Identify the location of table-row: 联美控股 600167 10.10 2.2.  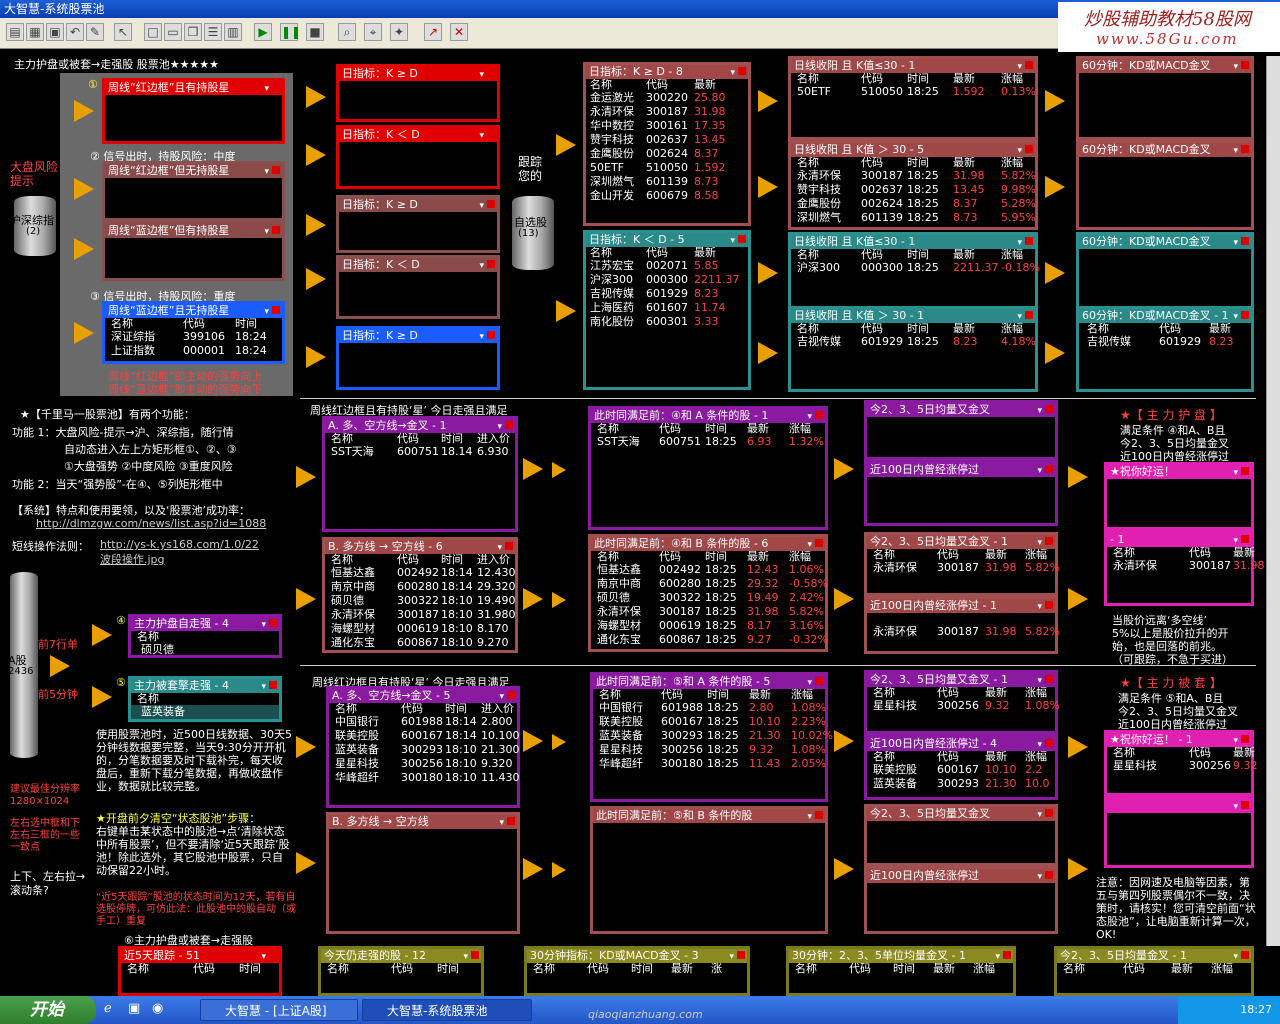
(961, 770).